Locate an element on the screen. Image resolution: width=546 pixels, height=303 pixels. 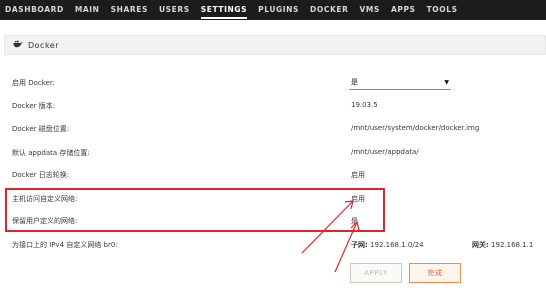
arrow-to-host-access is located at coordinates (327, 227).